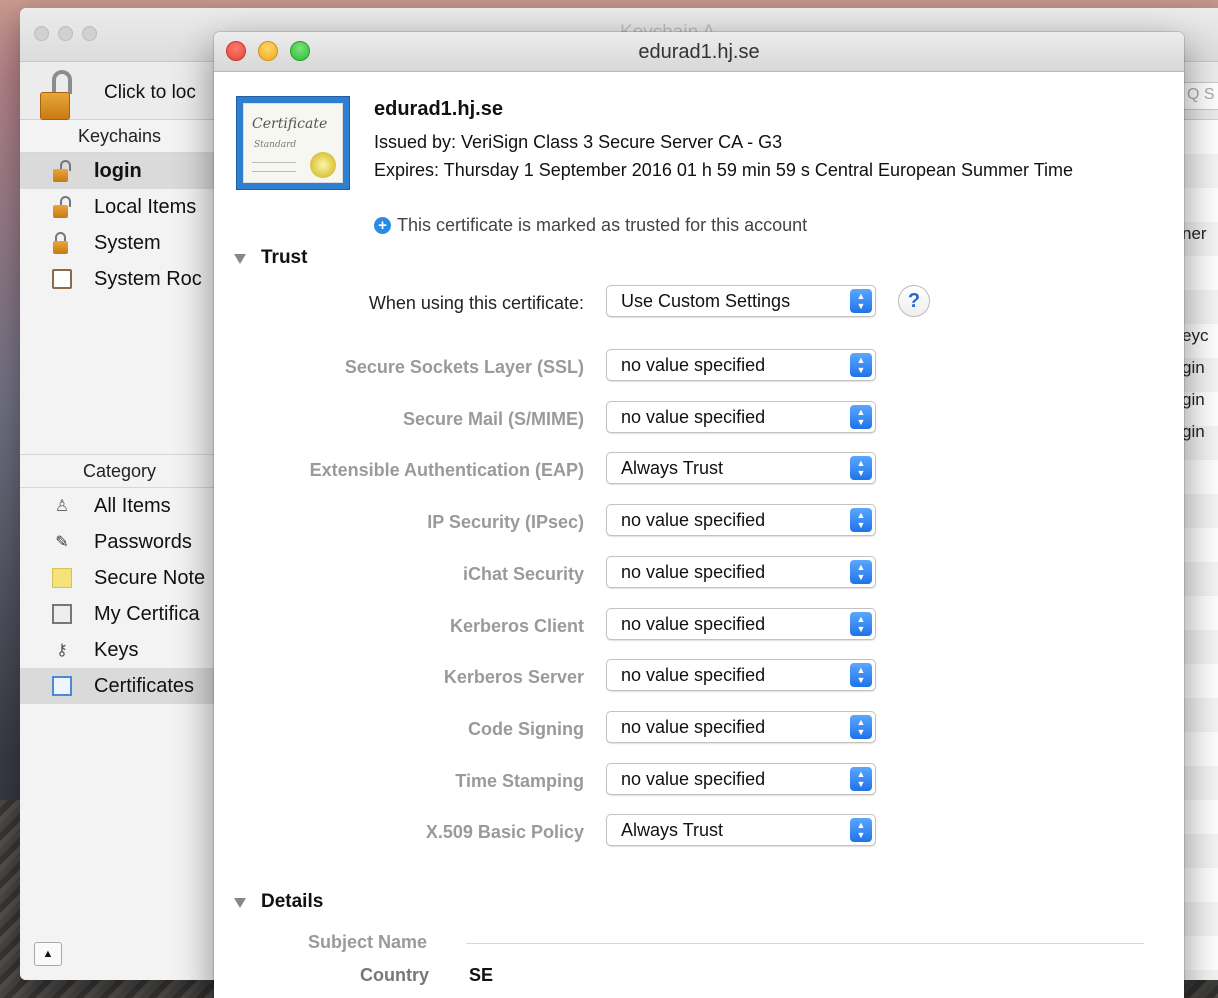  Describe the element at coordinates (513, 677) in the screenshot. I see `policy-label-kerberos-server: Kerberos Server` at that location.